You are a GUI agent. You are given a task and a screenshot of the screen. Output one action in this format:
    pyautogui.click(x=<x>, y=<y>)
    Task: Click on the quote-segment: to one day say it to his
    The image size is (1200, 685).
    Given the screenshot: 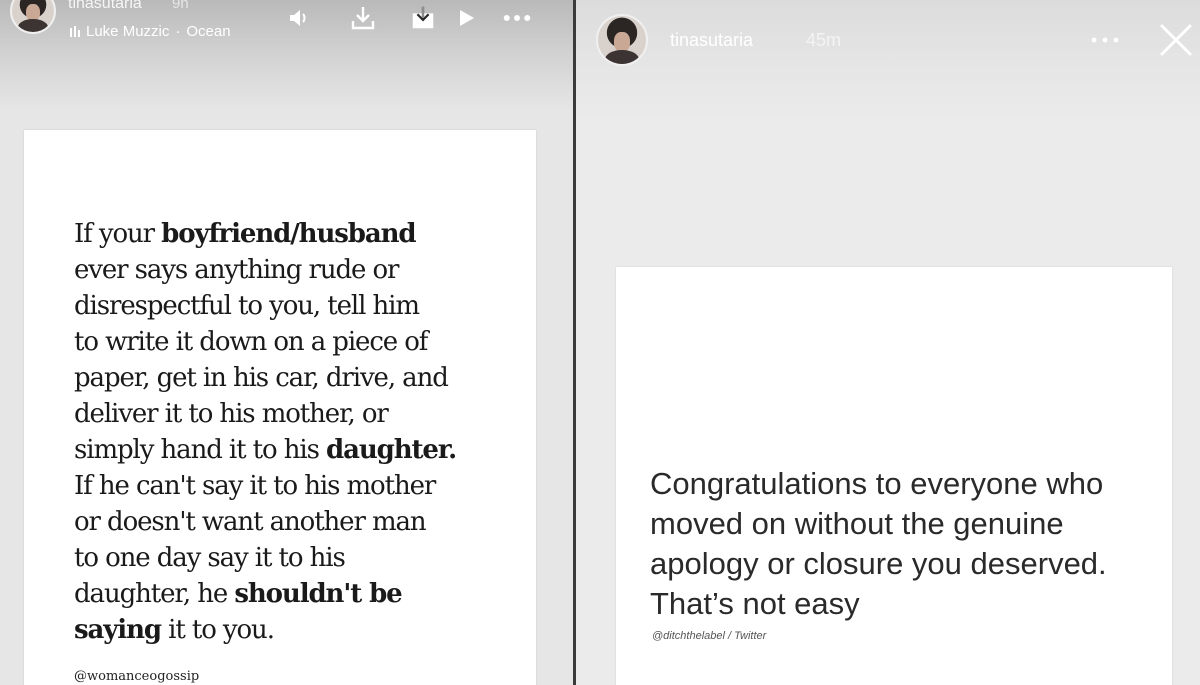 What is the action you would take?
    pyautogui.click(x=210, y=558)
    